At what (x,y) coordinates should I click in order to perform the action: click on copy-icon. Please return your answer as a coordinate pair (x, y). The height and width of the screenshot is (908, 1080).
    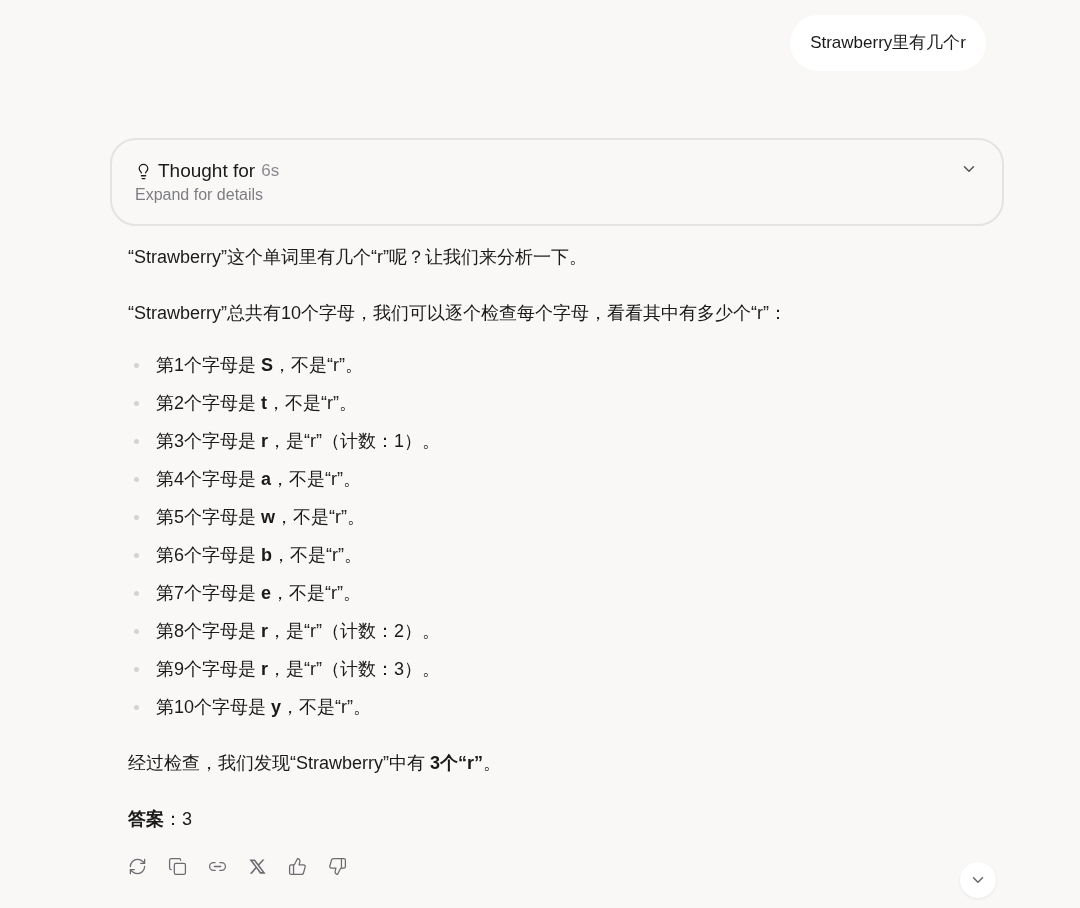
    Looking at the image, I should click on (177, 866).